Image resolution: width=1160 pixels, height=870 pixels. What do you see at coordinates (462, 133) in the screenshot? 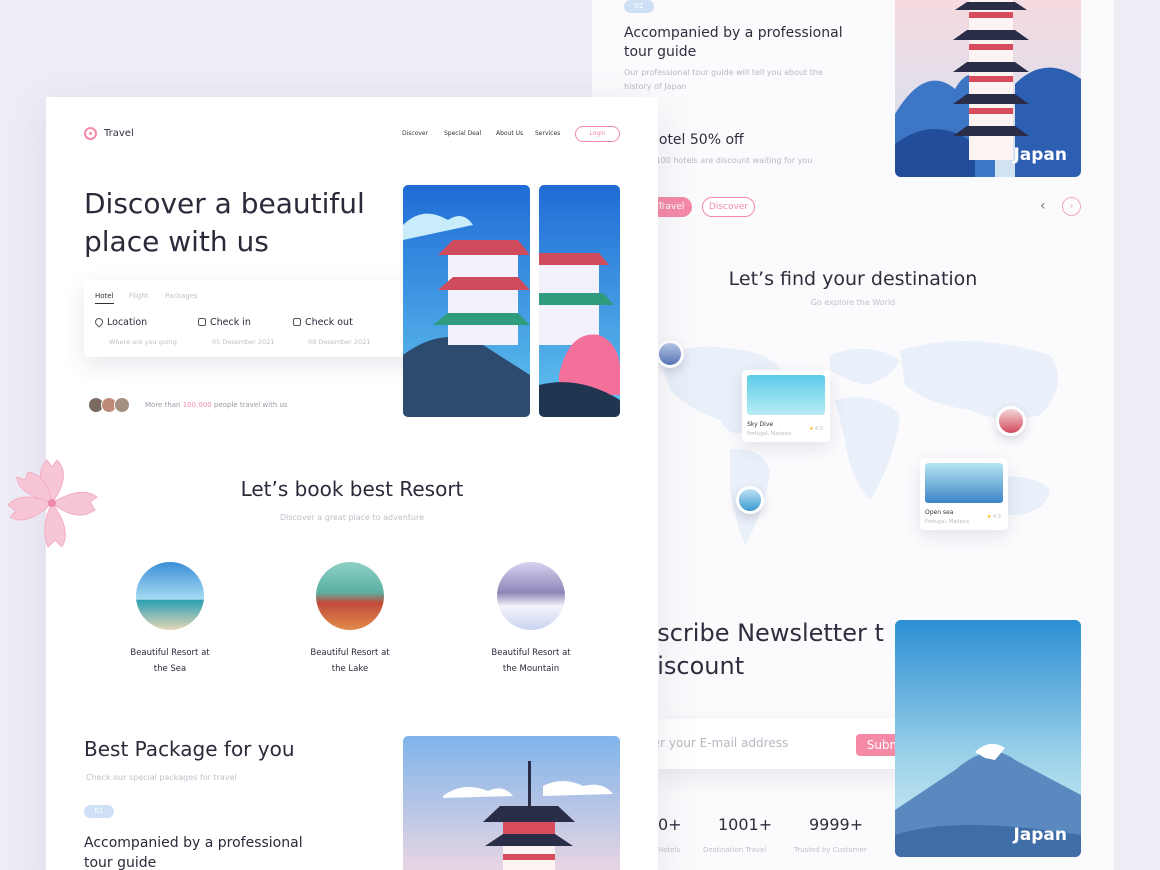
I see `nav-special-deal: Special Deal` at bounding box center [462, 133].